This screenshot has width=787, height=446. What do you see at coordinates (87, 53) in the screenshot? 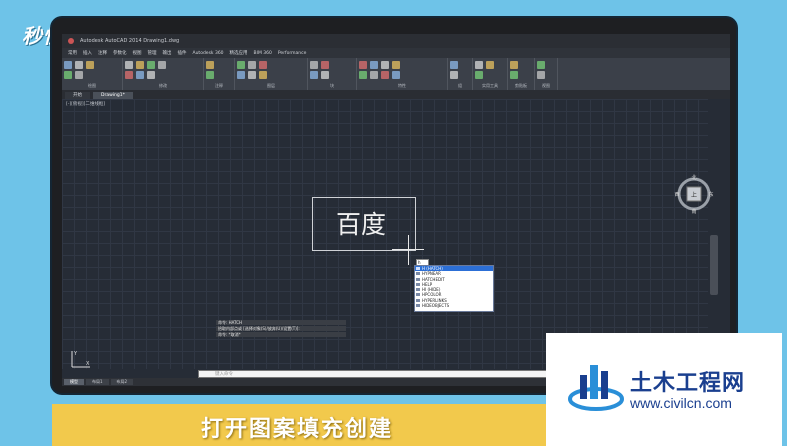
I see `ribbon-tab-1: 插入` at bounding box center [87, 53].